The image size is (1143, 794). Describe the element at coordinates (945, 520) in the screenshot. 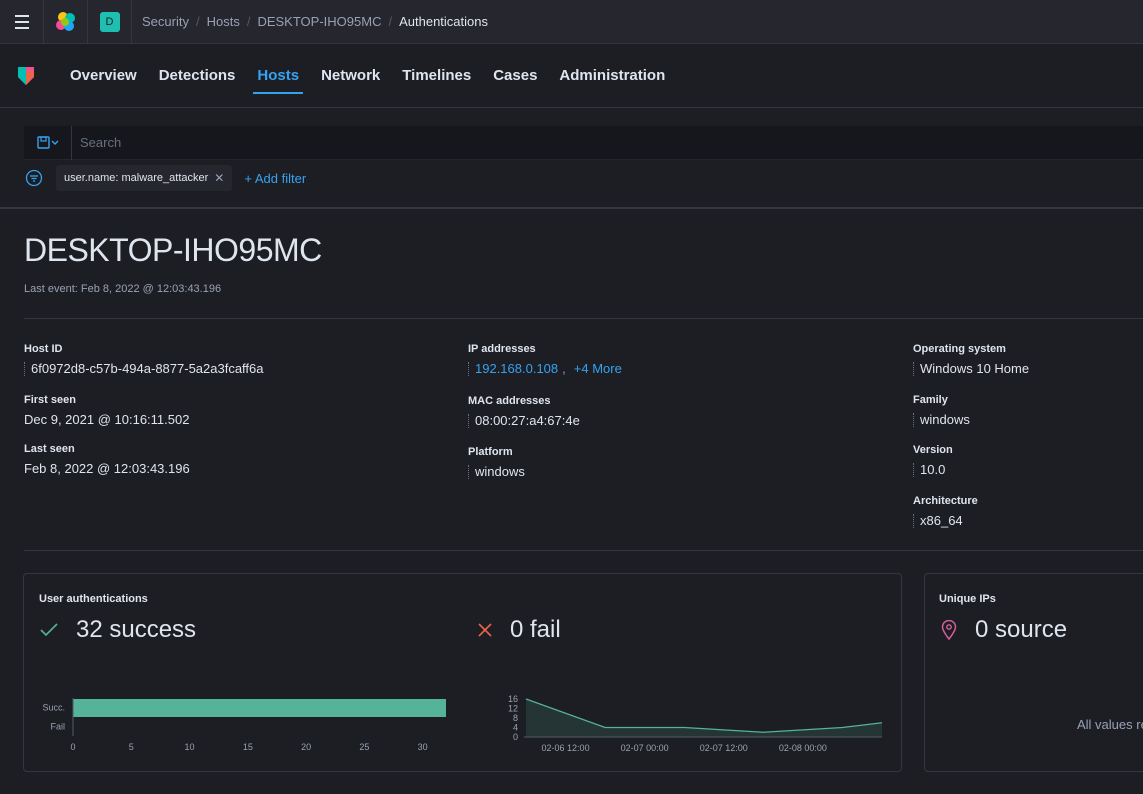

I see `architecture-value: x86_64` at that location.